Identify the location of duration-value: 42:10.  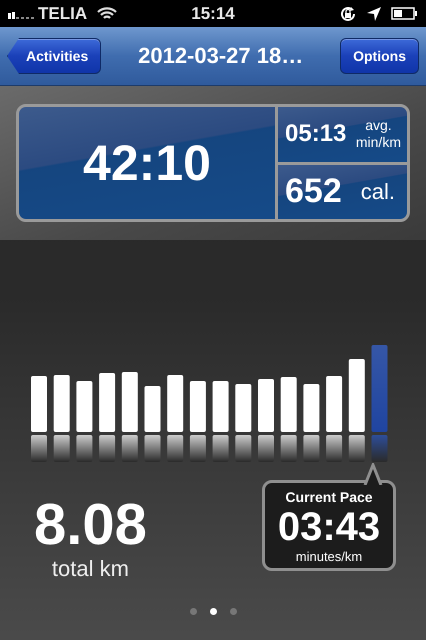
(147, 163).